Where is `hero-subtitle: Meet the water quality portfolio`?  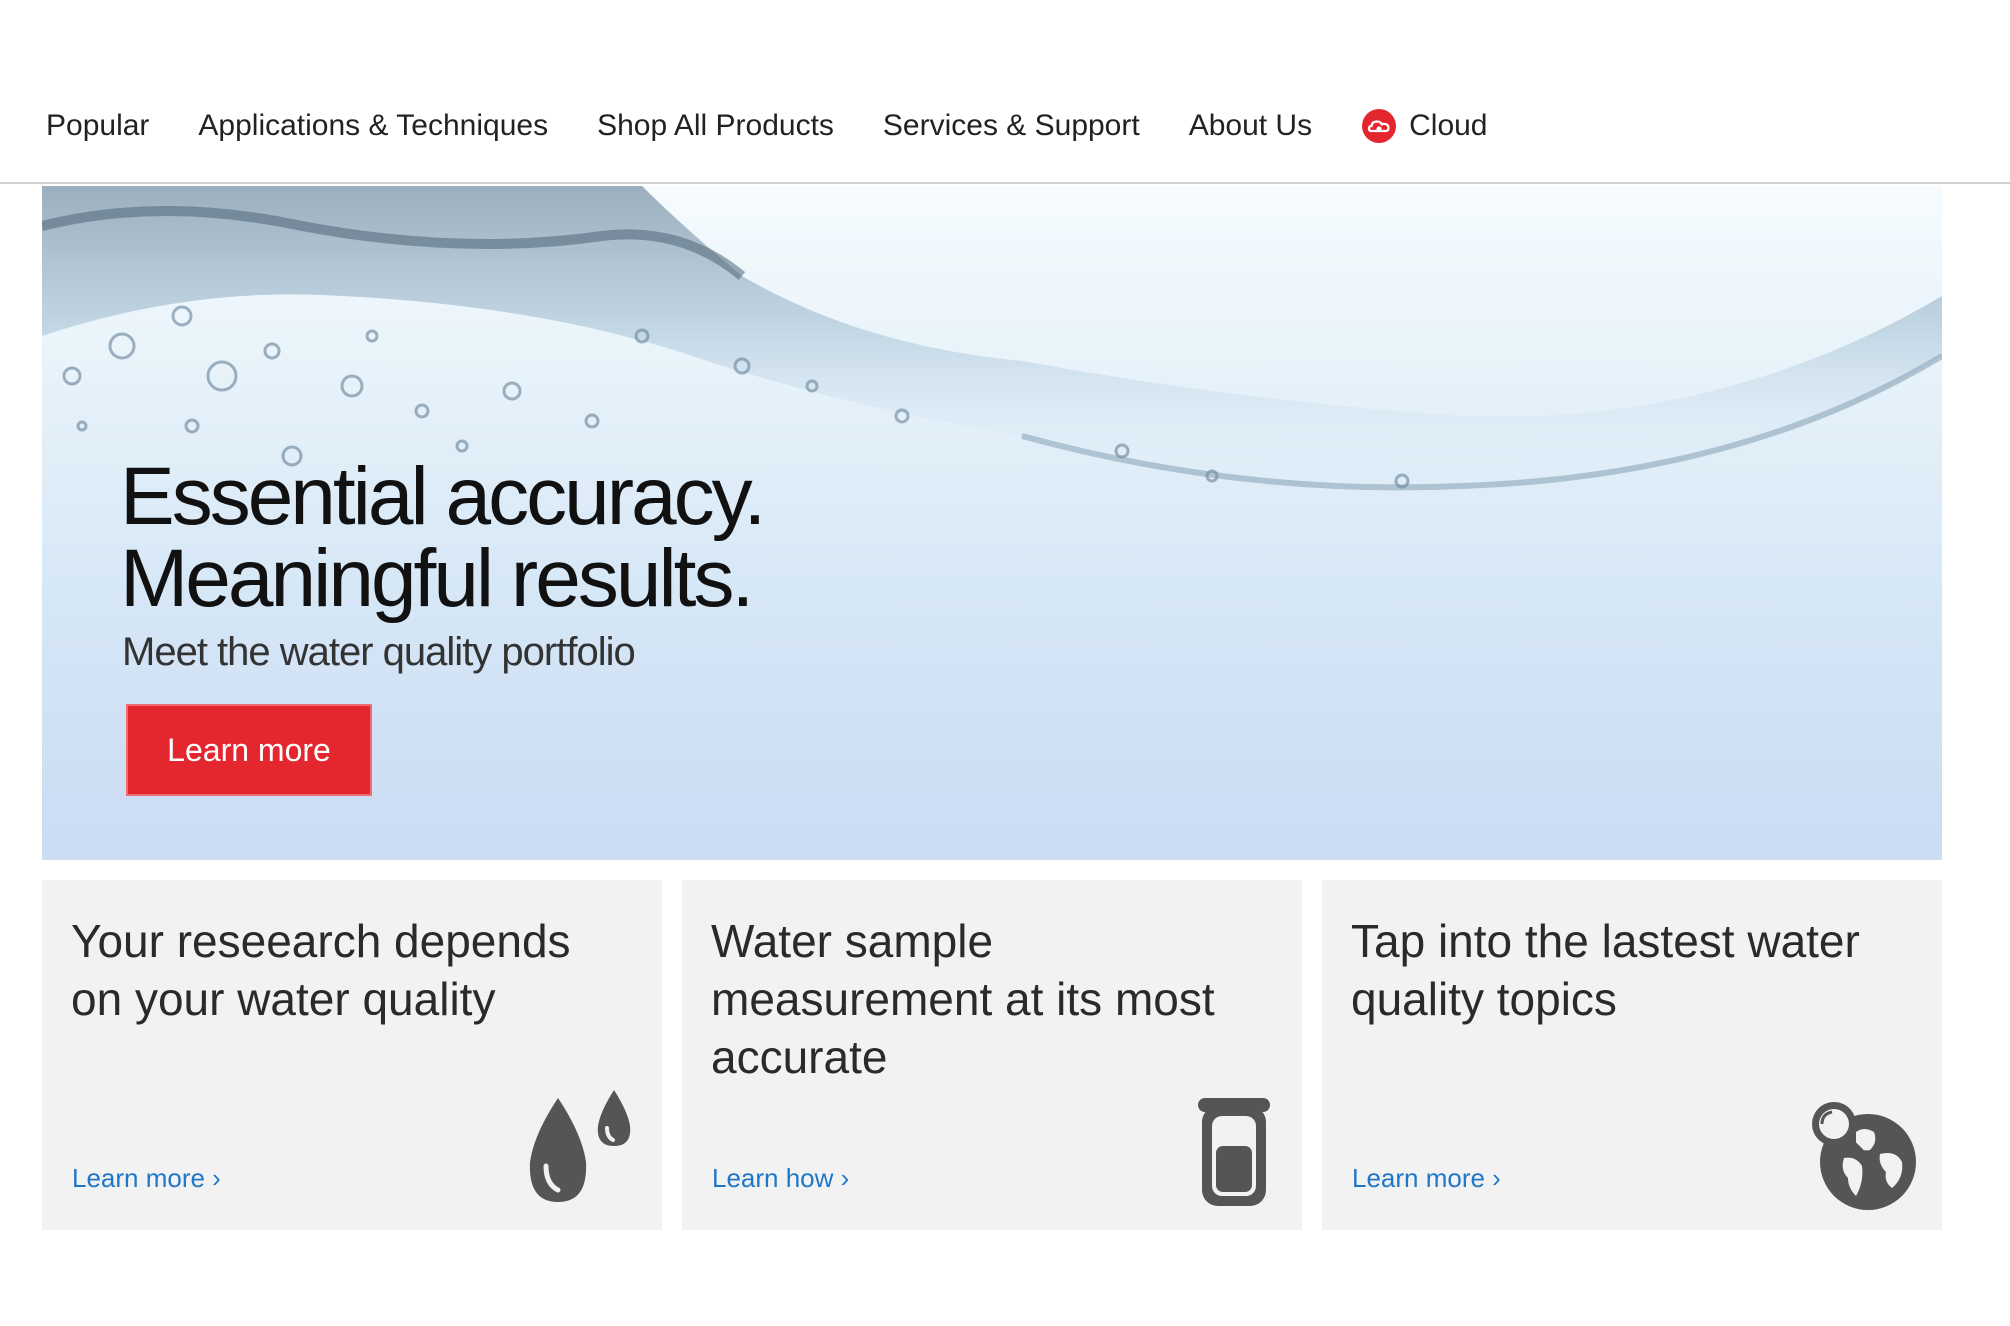
hero-subtitle: Meet the water quality portfolio is located at coordinates (379, 652).